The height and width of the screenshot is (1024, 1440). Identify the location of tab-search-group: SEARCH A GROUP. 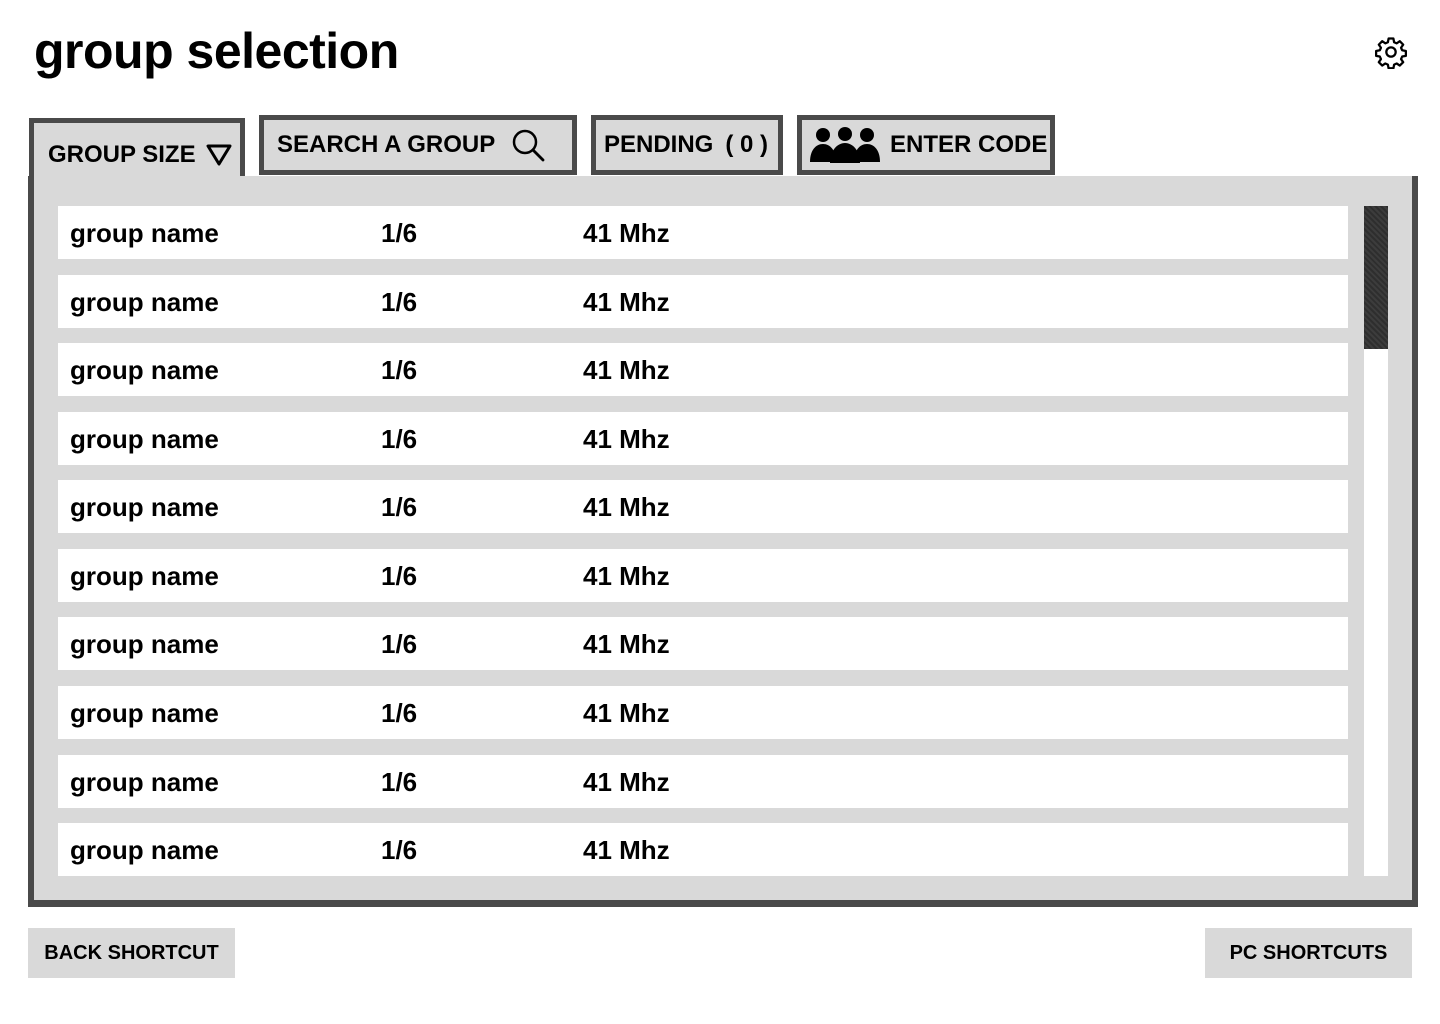
(418, 145).